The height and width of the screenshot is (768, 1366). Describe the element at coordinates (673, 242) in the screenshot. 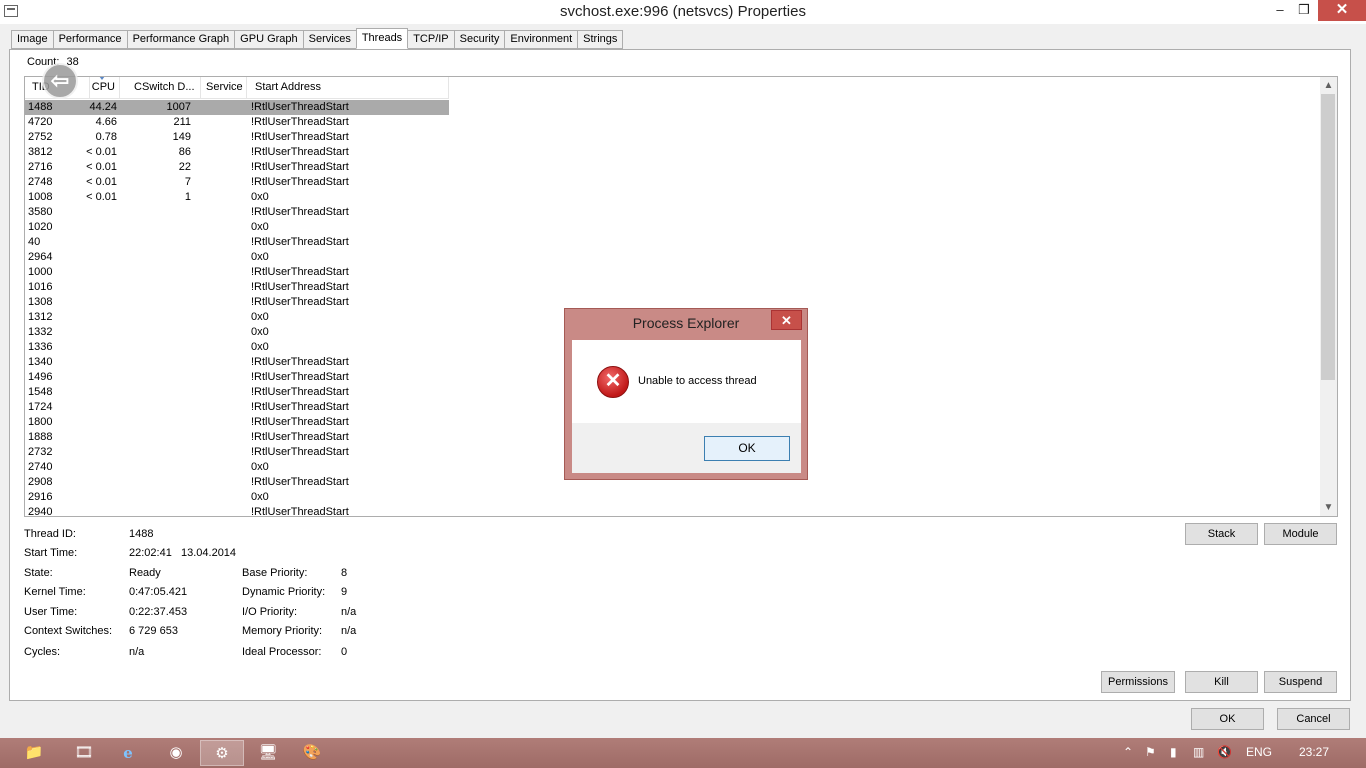

I see `table-row: 40 !RtlUserThreadStart` at that location.